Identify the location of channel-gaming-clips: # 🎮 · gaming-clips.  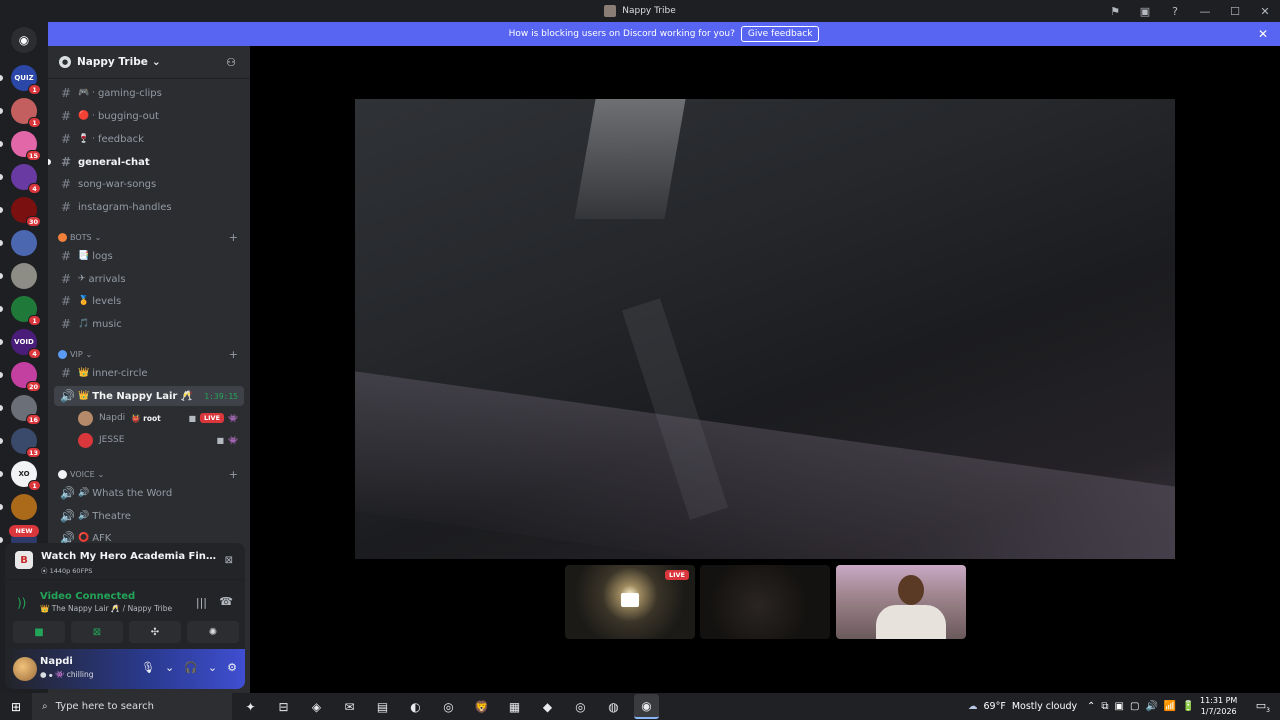
(149, 93).